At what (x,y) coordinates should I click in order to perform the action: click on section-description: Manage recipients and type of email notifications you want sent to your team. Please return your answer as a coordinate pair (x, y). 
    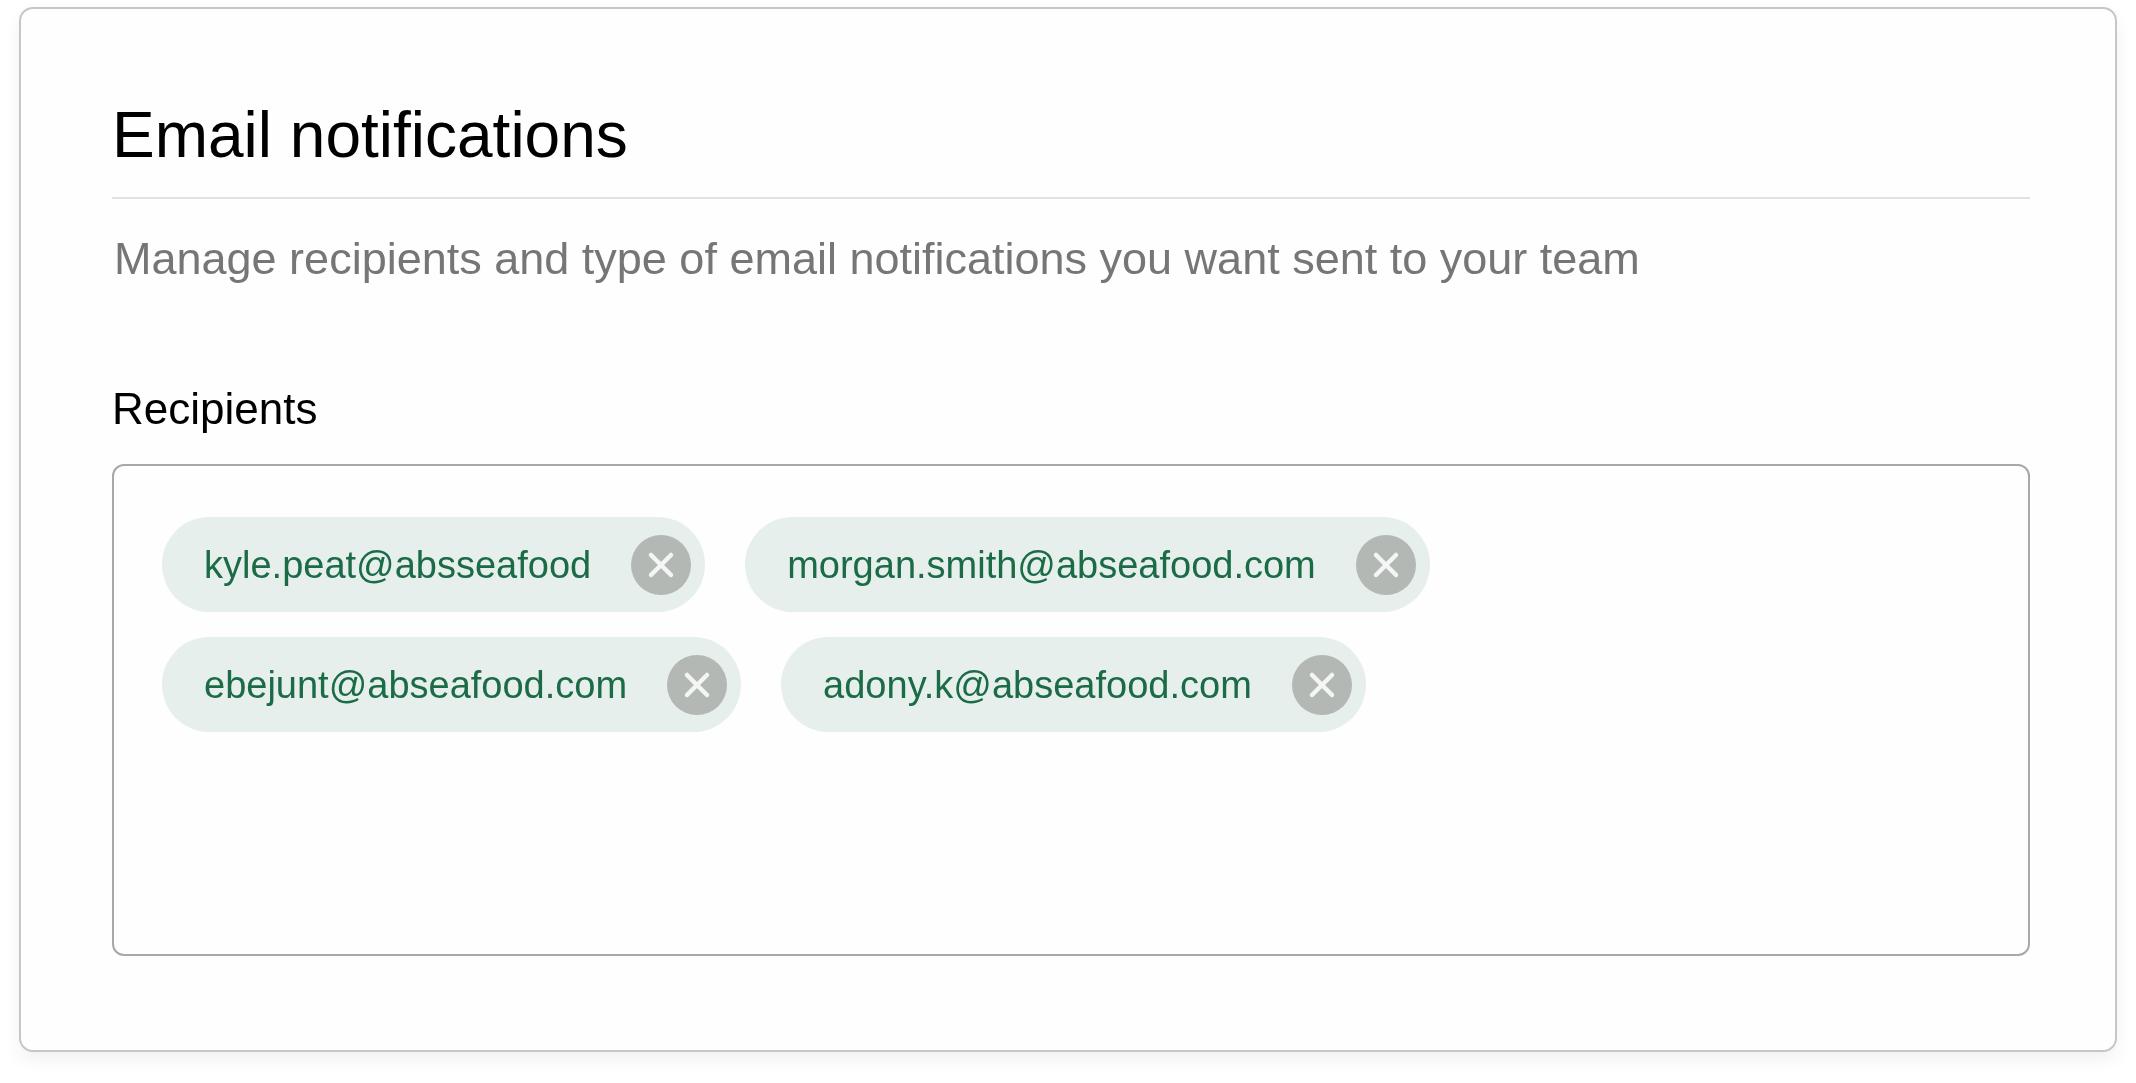
    Looking at the image, I should click on (877, 258).